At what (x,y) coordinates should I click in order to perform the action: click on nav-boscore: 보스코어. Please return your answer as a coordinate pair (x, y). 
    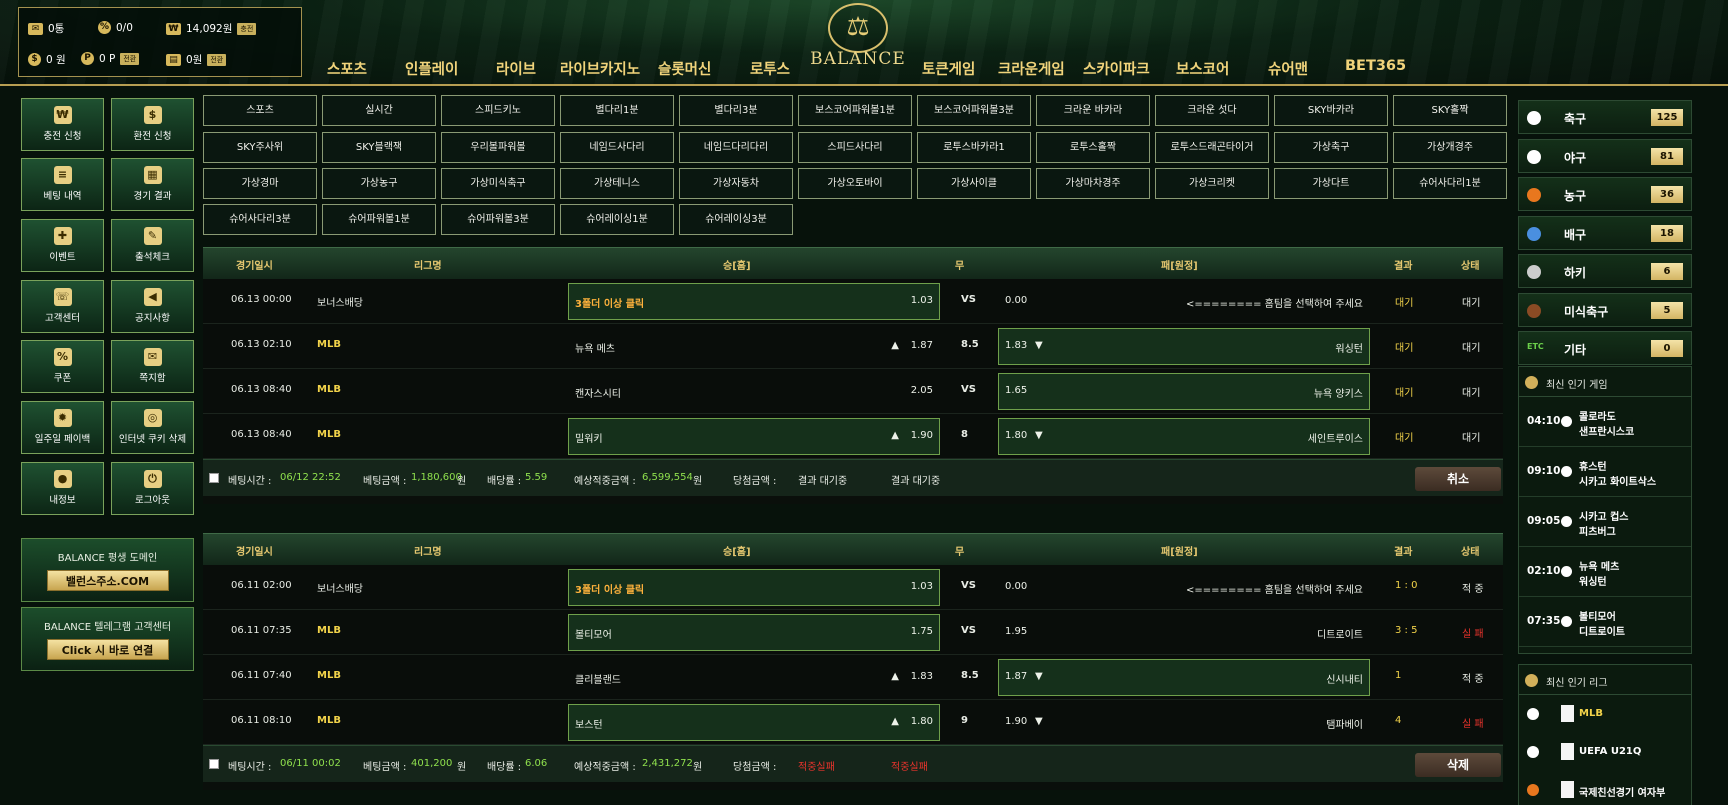
    Looking at the image, I should click on (1202, 68).